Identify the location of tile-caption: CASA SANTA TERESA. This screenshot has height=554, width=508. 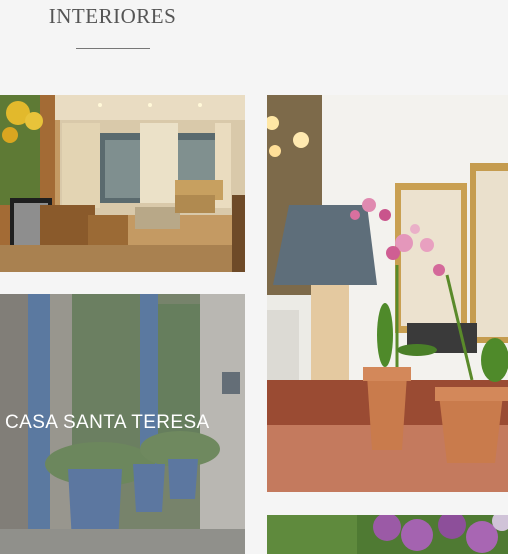
(107, 422).